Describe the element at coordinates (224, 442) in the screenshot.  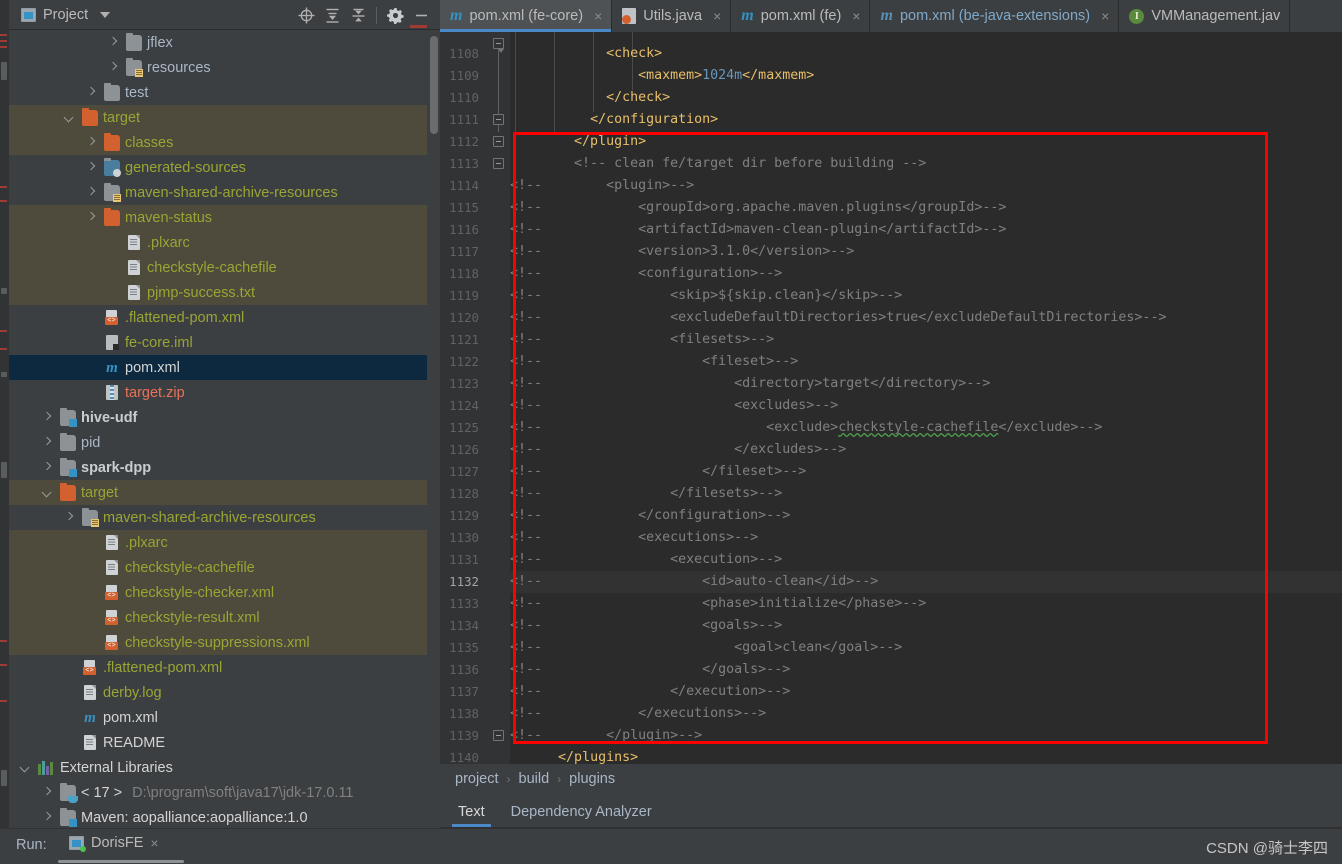
I see `tree-item: pid` at that location.